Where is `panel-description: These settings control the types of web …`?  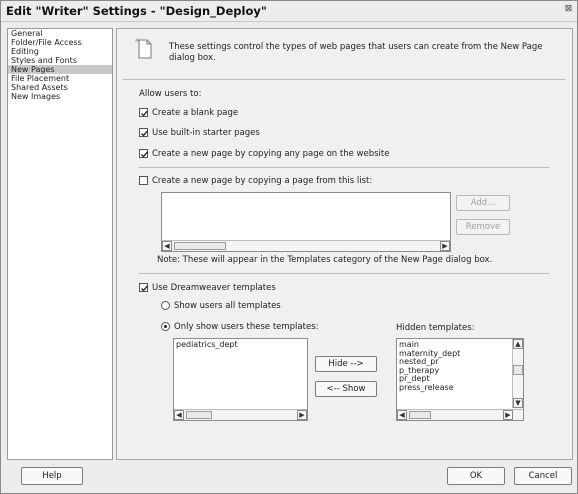 panel-description: These settings control the types of web … is located at coordinates (356, 52).